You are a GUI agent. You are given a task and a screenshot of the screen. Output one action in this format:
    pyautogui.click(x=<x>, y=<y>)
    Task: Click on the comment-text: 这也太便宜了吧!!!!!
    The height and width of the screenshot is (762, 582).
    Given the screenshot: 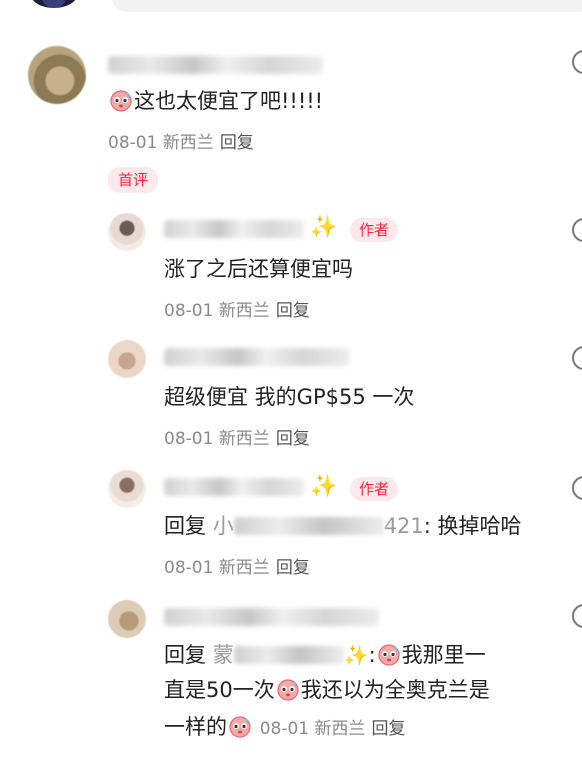 What is the action you would take?
    pyautogui.click(x=215, y=101)
    